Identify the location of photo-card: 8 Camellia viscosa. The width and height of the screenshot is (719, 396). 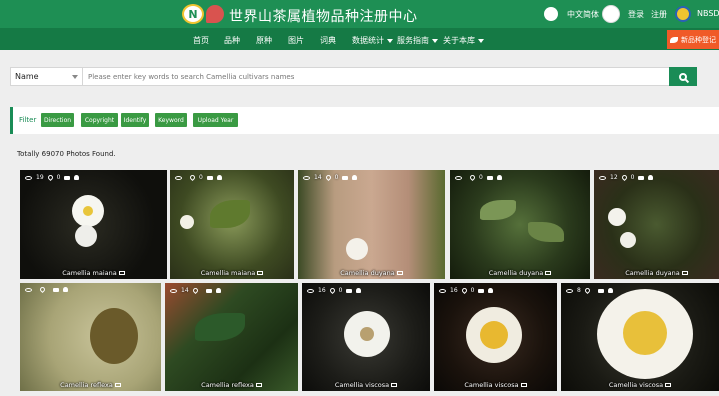
(640, 337).